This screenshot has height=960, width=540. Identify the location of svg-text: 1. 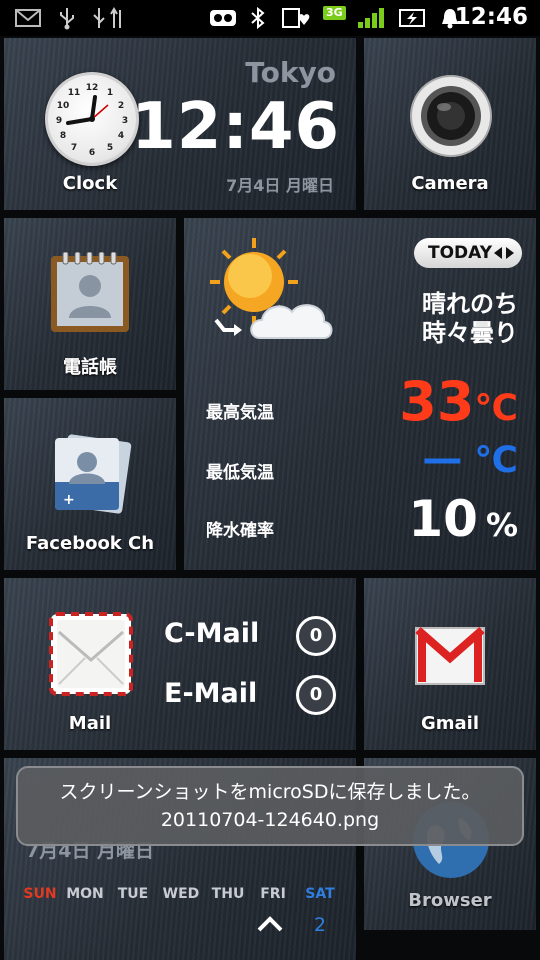
(110, 93).